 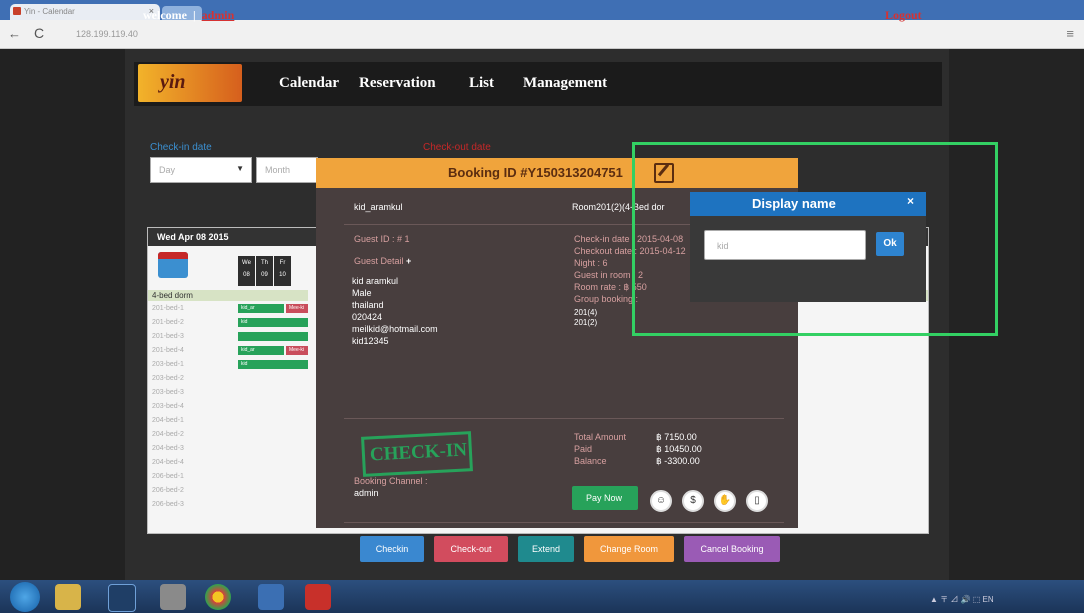 I want to click on bed-label: 204-bed-2, so click(x=168, y=434).